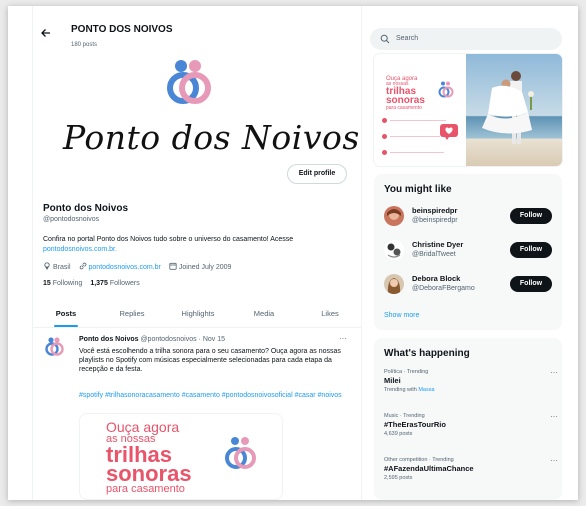 The image size is (586, 506). What do you see at coordinates (392, 380) in the screenshot?
I see `trend-name: Milei` at bounding box center [392, 380].